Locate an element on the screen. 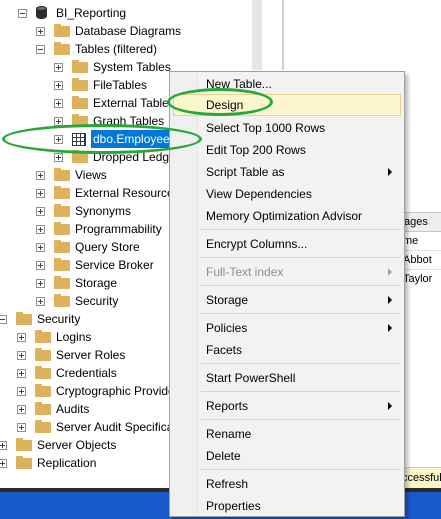 The width and height of the screenshot is (441, 519). tree-node-synonyms: Synonyms is located at coordinates (83, 211).